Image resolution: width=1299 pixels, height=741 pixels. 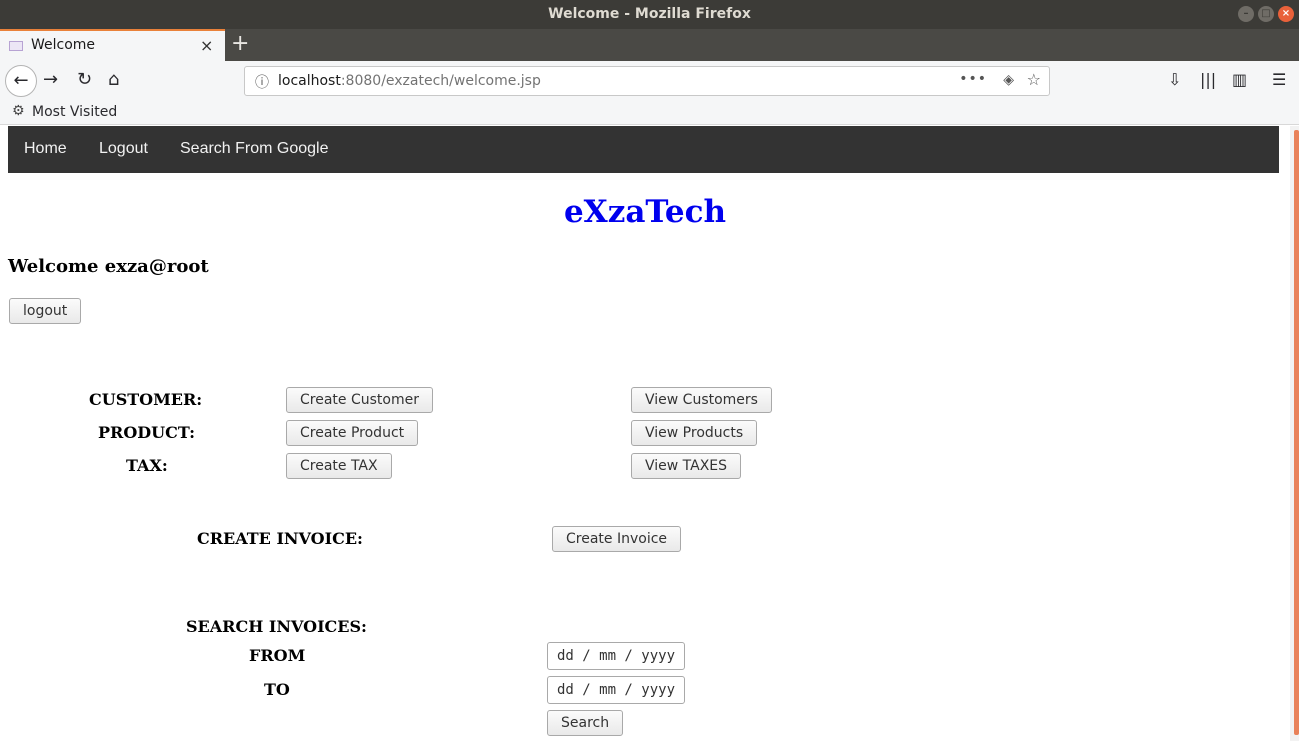 What do you see at coordinates (276, 626) in the screenshot?
I see `search-invoices-label: SEARCH INVOICES:` at bounding box center [276, 626].